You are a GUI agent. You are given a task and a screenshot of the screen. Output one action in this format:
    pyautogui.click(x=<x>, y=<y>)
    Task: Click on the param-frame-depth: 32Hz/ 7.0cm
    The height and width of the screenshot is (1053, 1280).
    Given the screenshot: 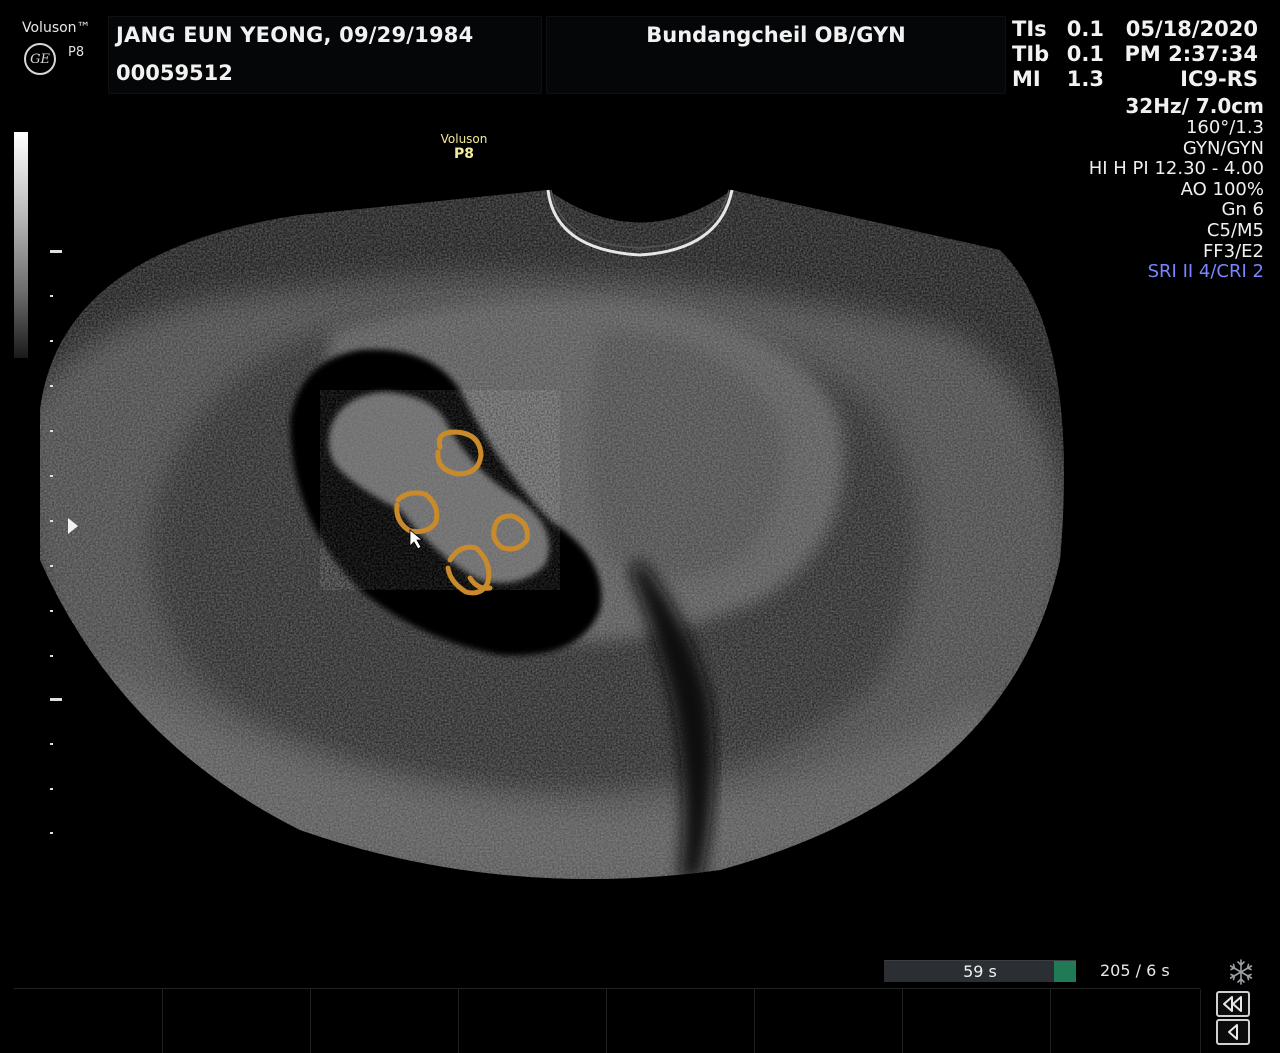 What is the action you would take?
    pyautogui.click(x=1194, y=106)
    